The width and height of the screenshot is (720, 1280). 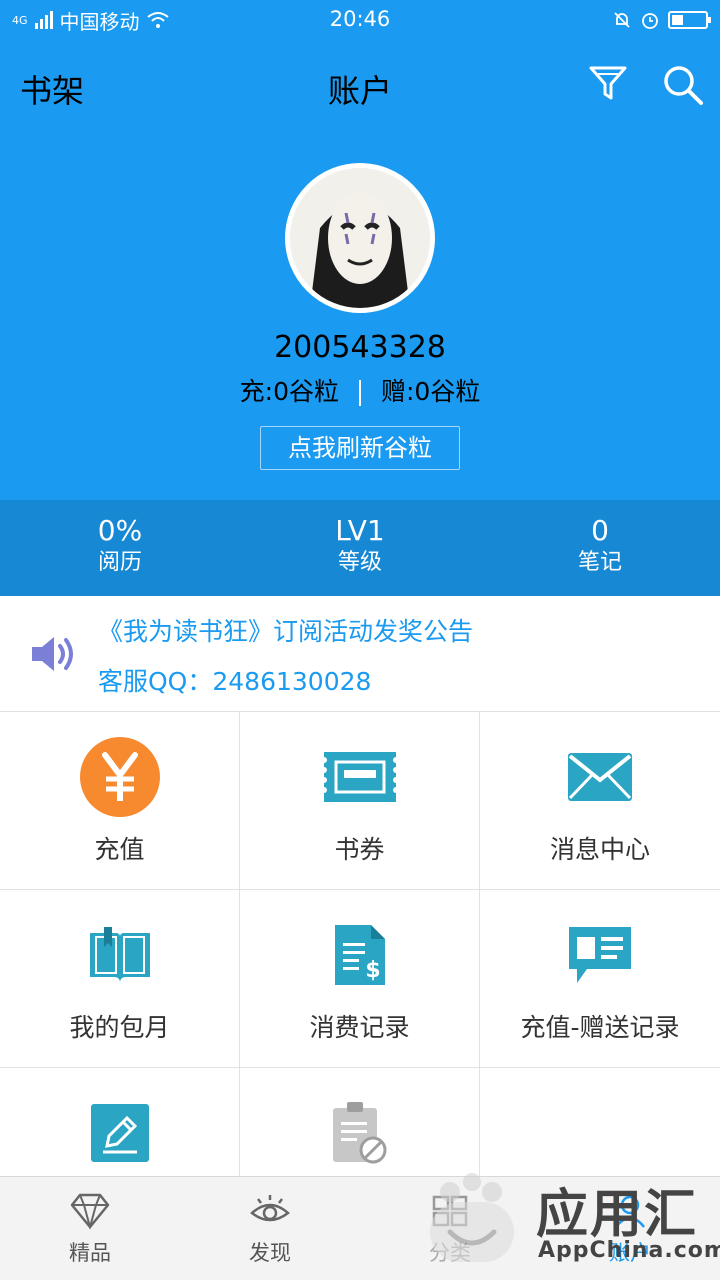 What do you see at coordinates (90, 1212) in the screenshot?
I see `diamond-icon` at bounding box center [90, 1212].